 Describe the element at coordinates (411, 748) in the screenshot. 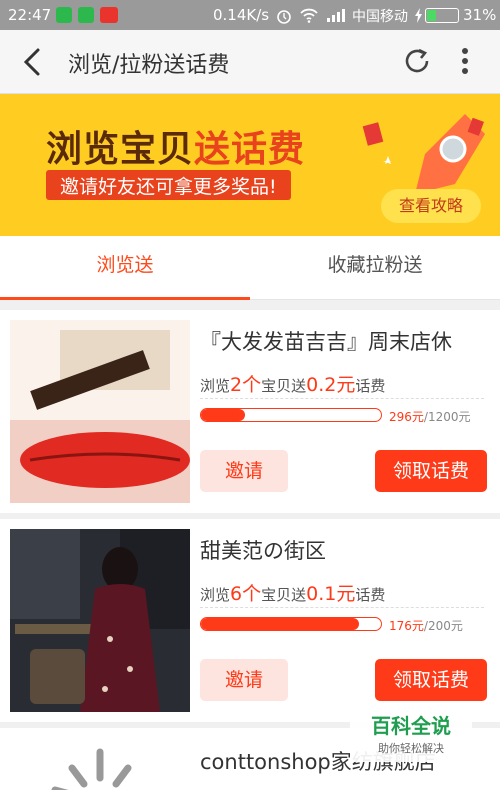

I see `watermark-subtitle: 助你轻松解决` at that location.